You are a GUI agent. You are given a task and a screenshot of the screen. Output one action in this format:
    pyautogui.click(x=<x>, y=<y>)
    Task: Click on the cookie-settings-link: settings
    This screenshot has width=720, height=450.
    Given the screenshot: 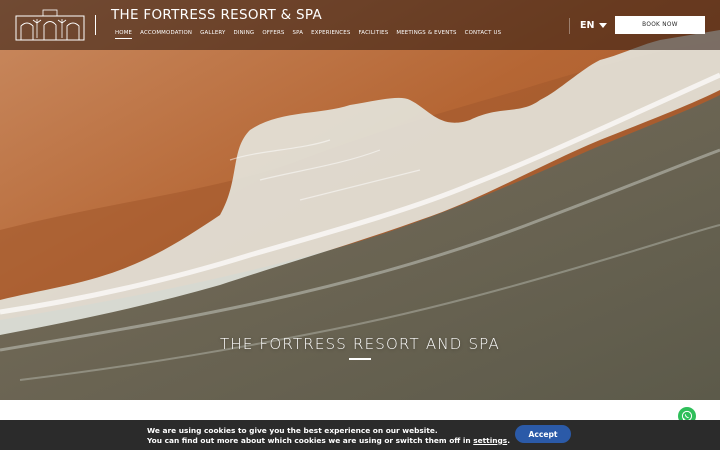 What is the action you would take?
    pyautogui.click(x=490, y=440)
    